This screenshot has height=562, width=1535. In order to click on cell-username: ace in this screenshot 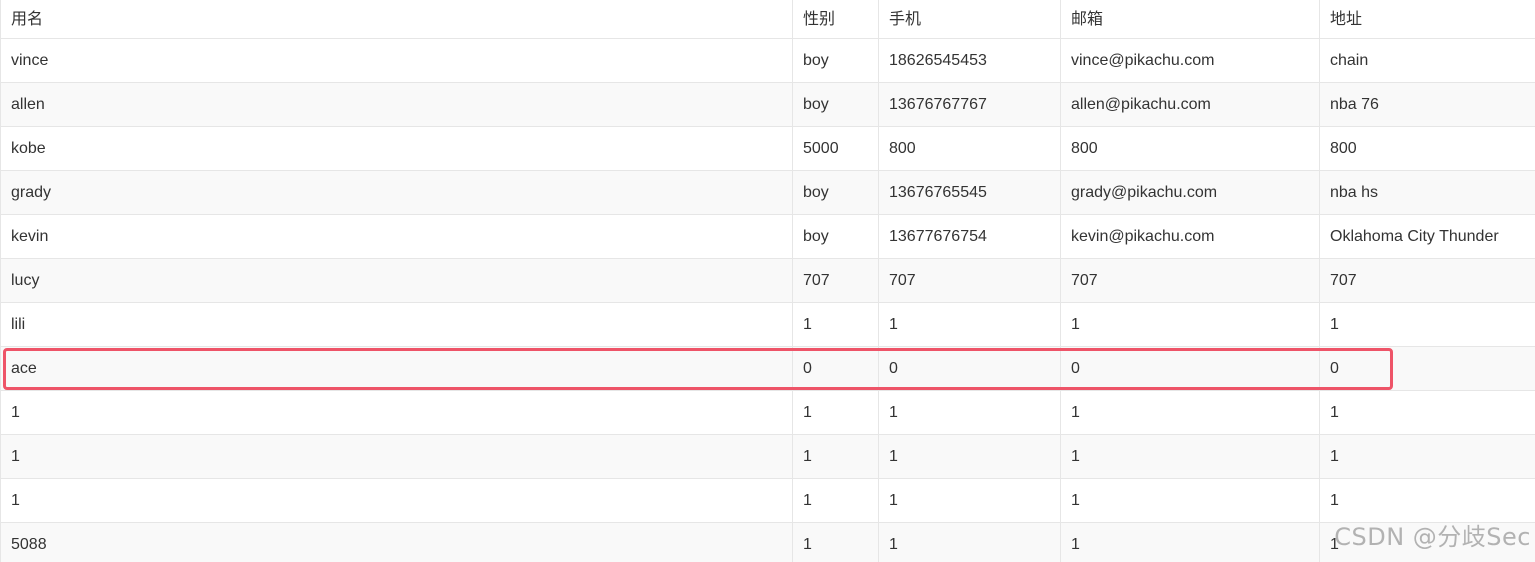, I will do `click(396, 368)`.